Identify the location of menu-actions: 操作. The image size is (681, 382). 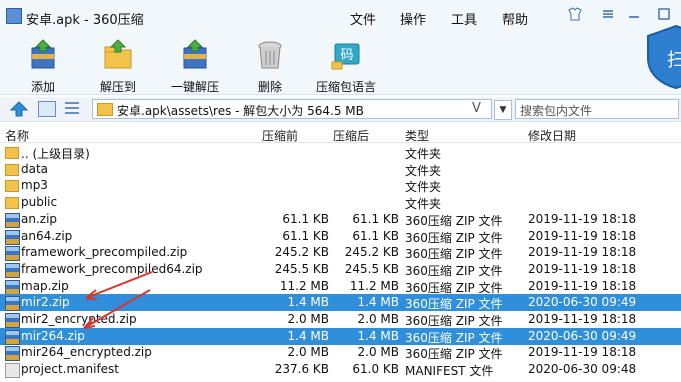
(413, 18).